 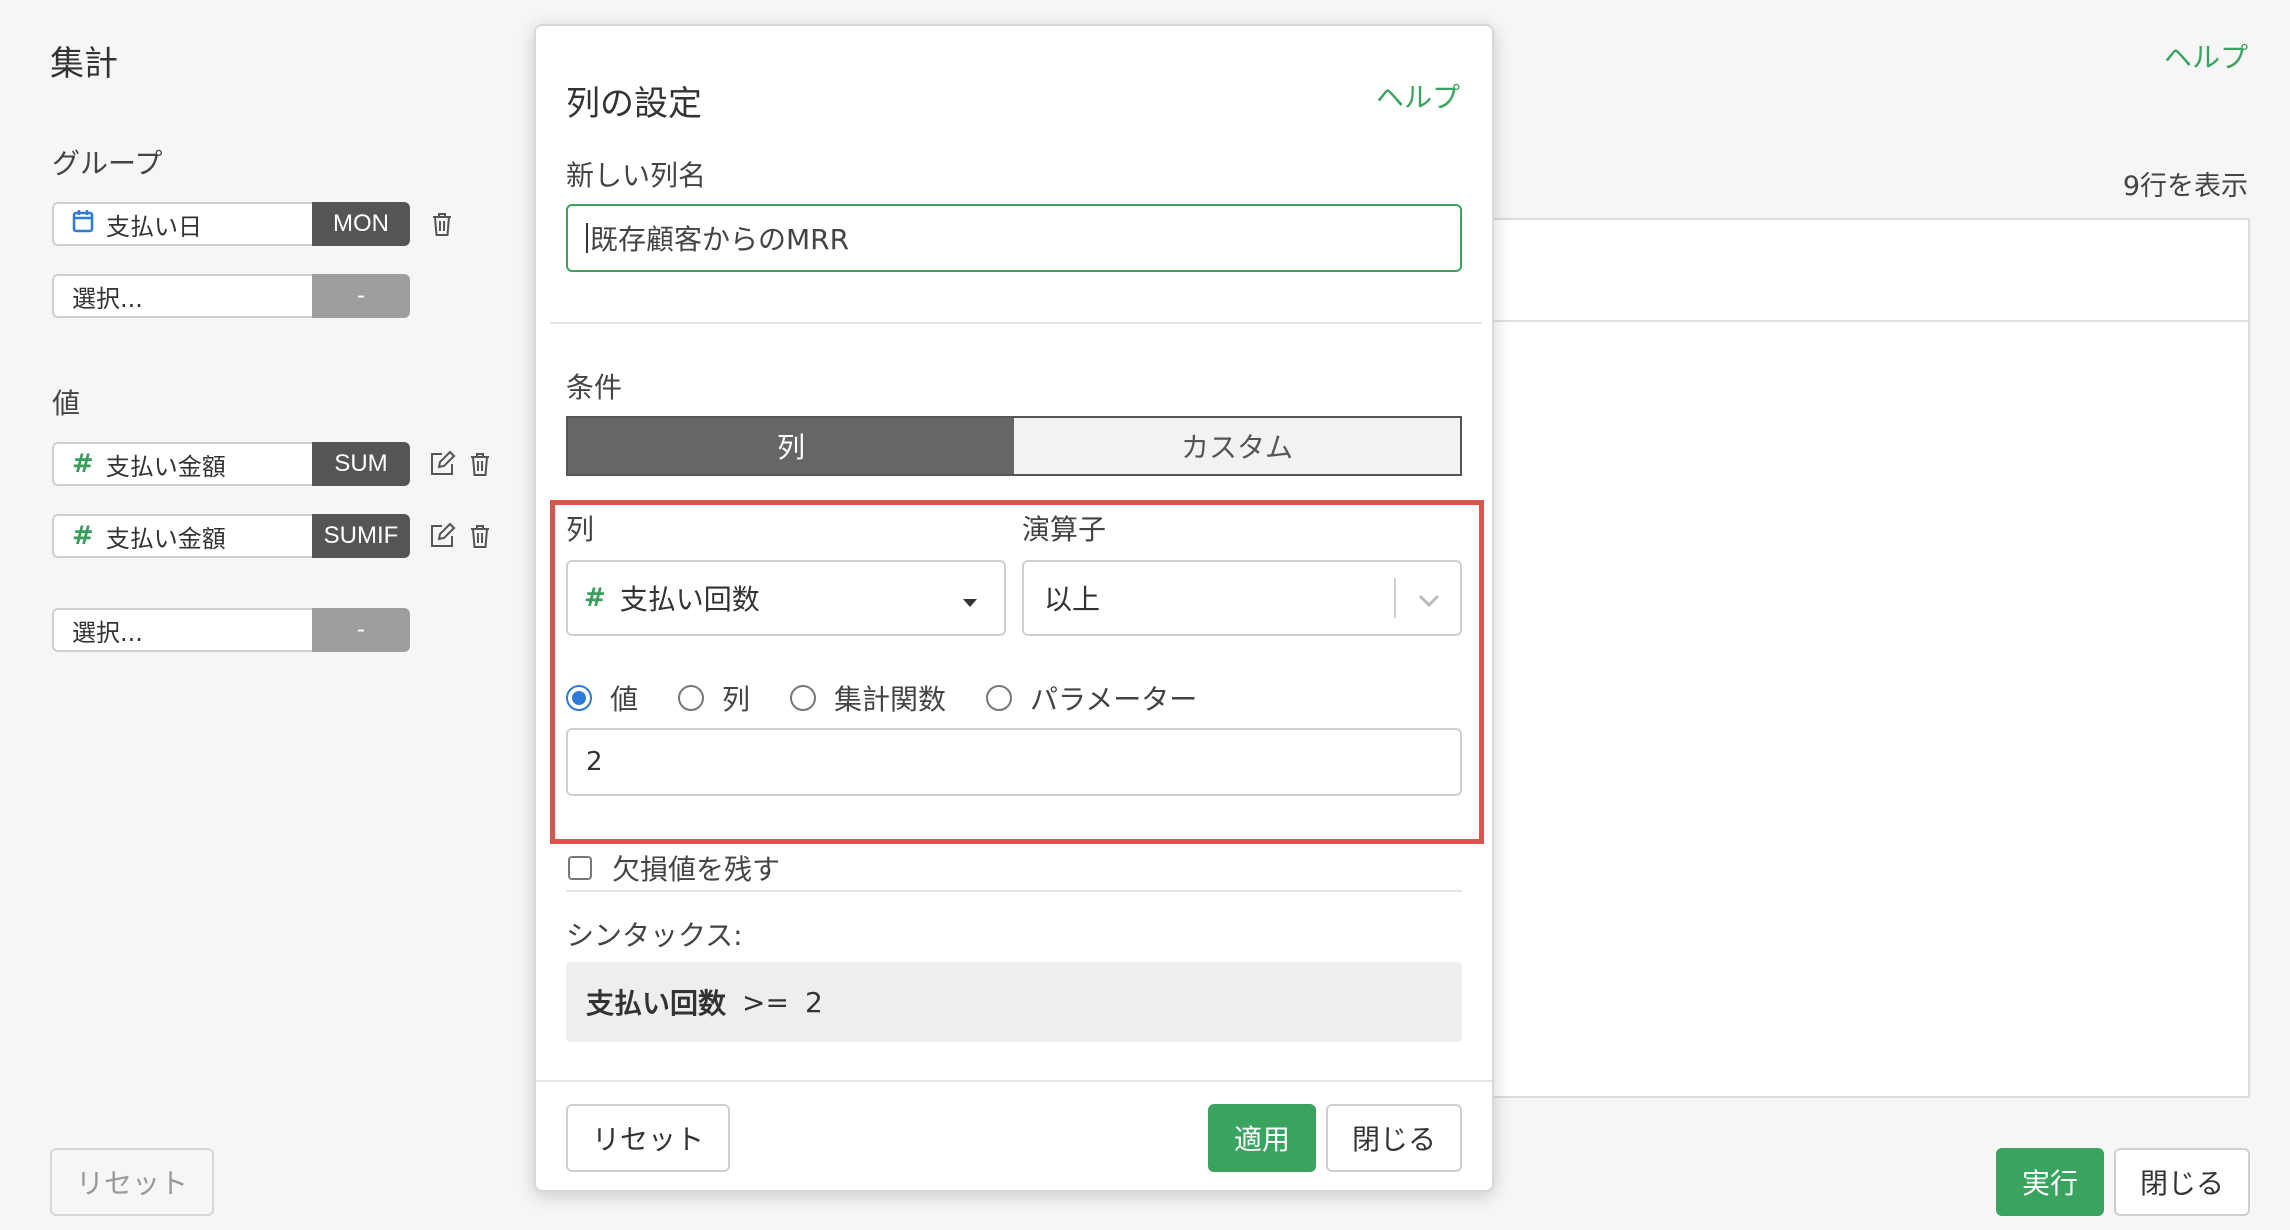 I want to click on dialog-close-button: 閉じる, so click(x=1394, y=1138).